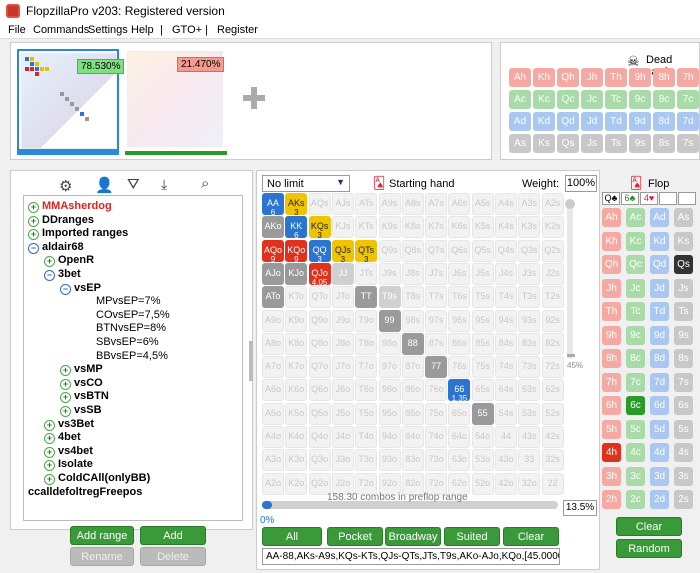  Describe the element at coordinates (176, 102) in the screenshot. I see `range-tile-2: 21.470%` at that location.